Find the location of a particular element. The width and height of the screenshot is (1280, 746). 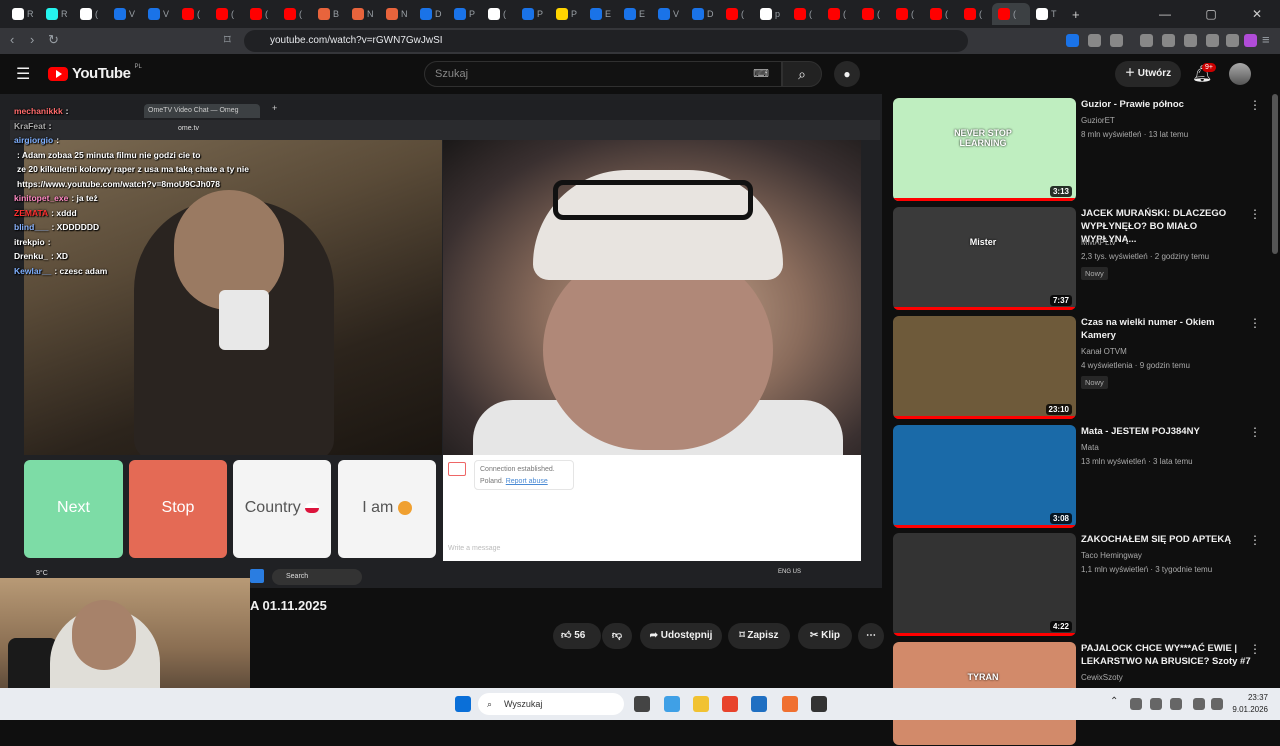

shield-icon is located at coordinates (1232, 40).